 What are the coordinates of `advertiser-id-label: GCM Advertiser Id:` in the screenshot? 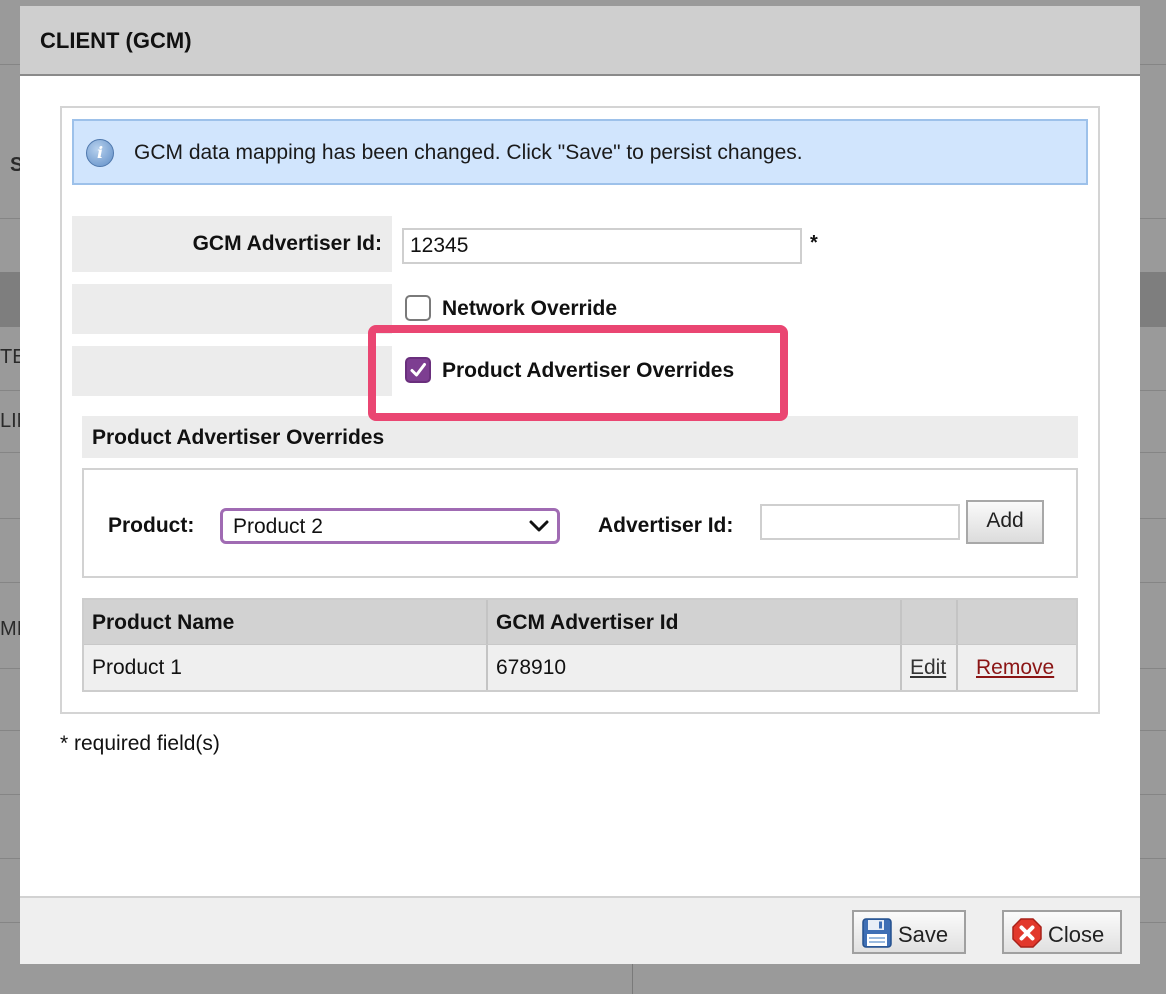 It's located at (287, 243).